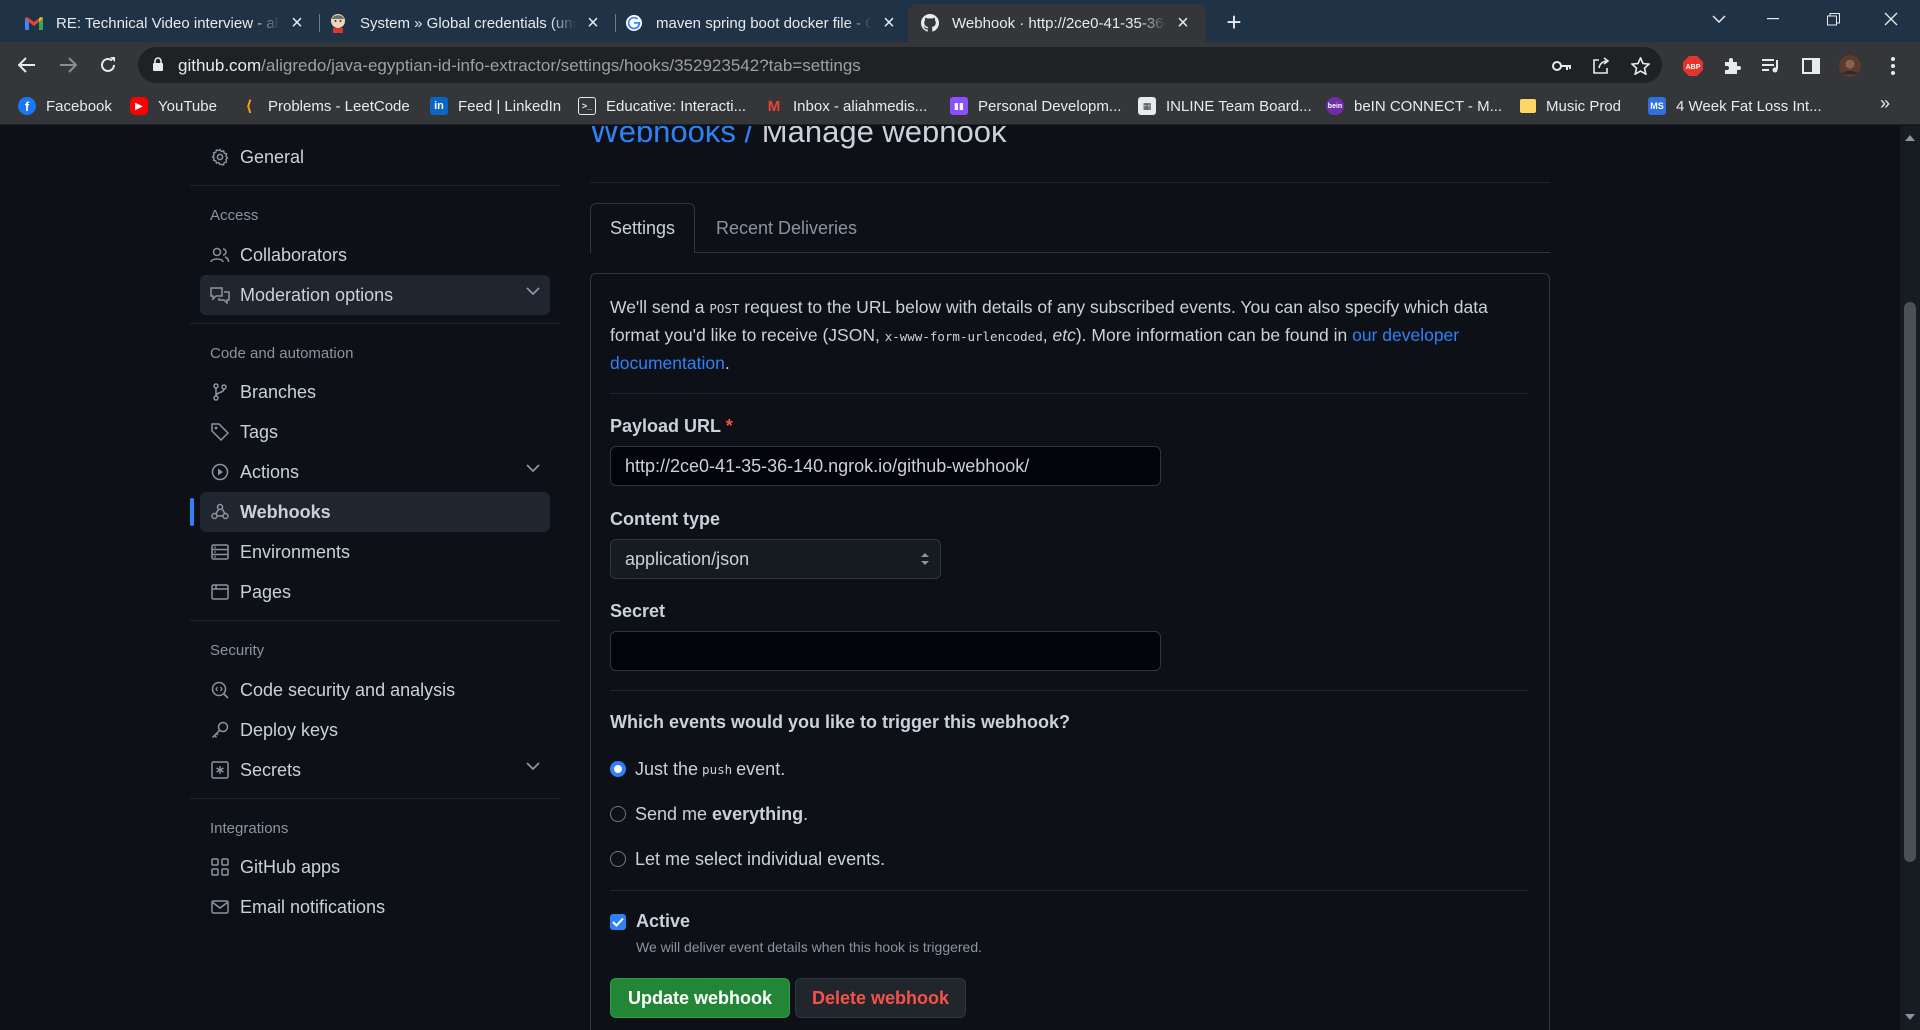  I want to click on sidebar-item-label: Webhooks, so click(285, 511).